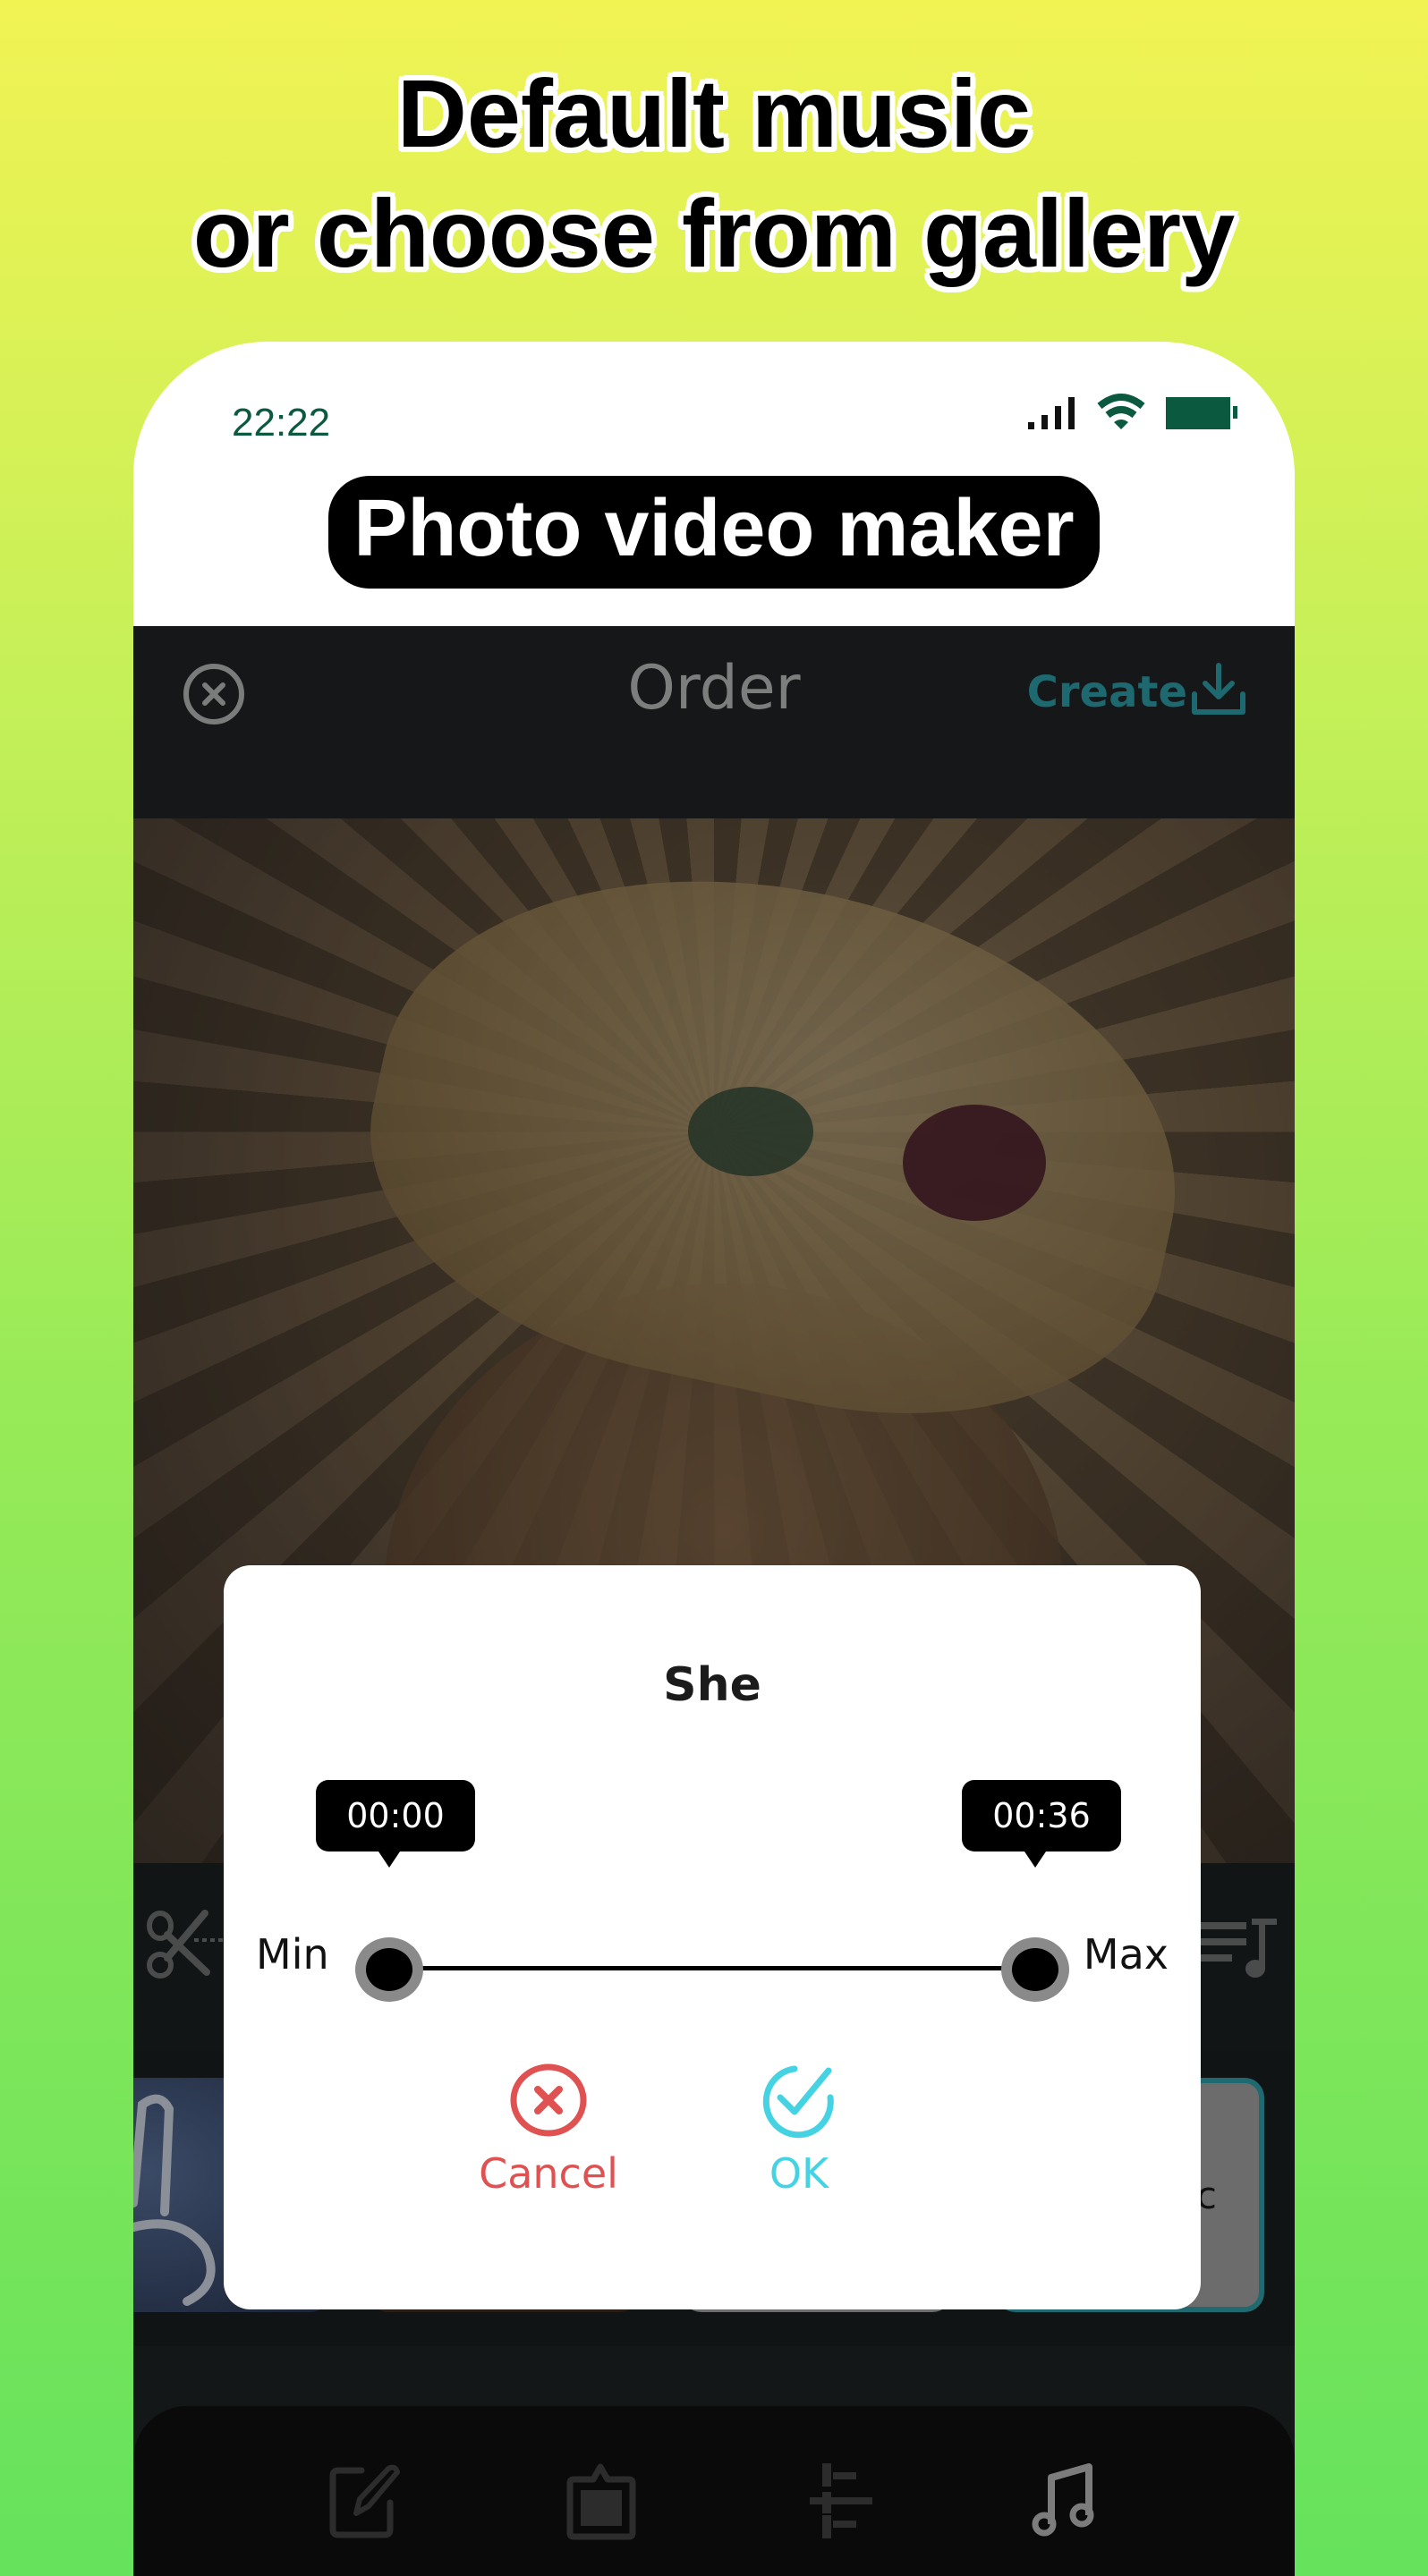  I want to click on status-icons, so click(1132, 412).